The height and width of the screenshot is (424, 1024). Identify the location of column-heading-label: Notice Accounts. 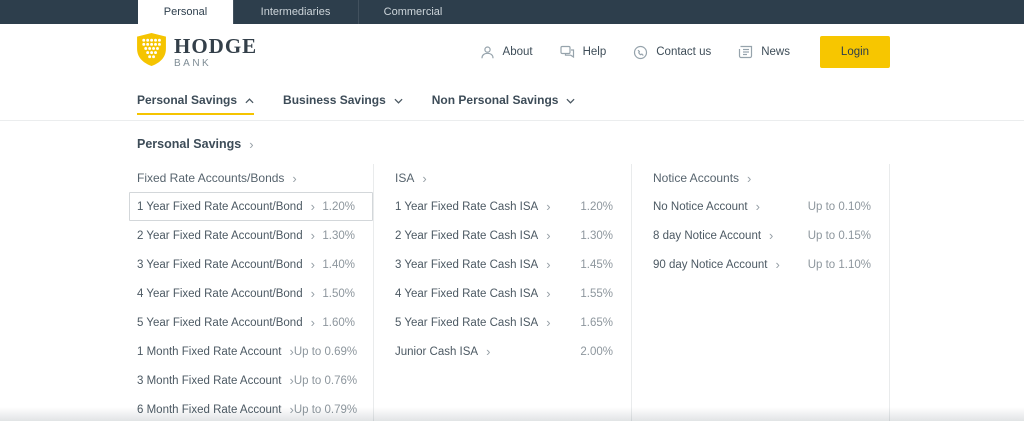
(696, 178).